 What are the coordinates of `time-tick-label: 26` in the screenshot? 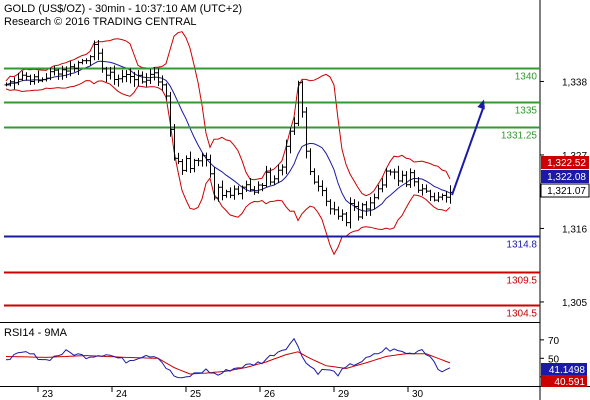 It's located at (270, 394).